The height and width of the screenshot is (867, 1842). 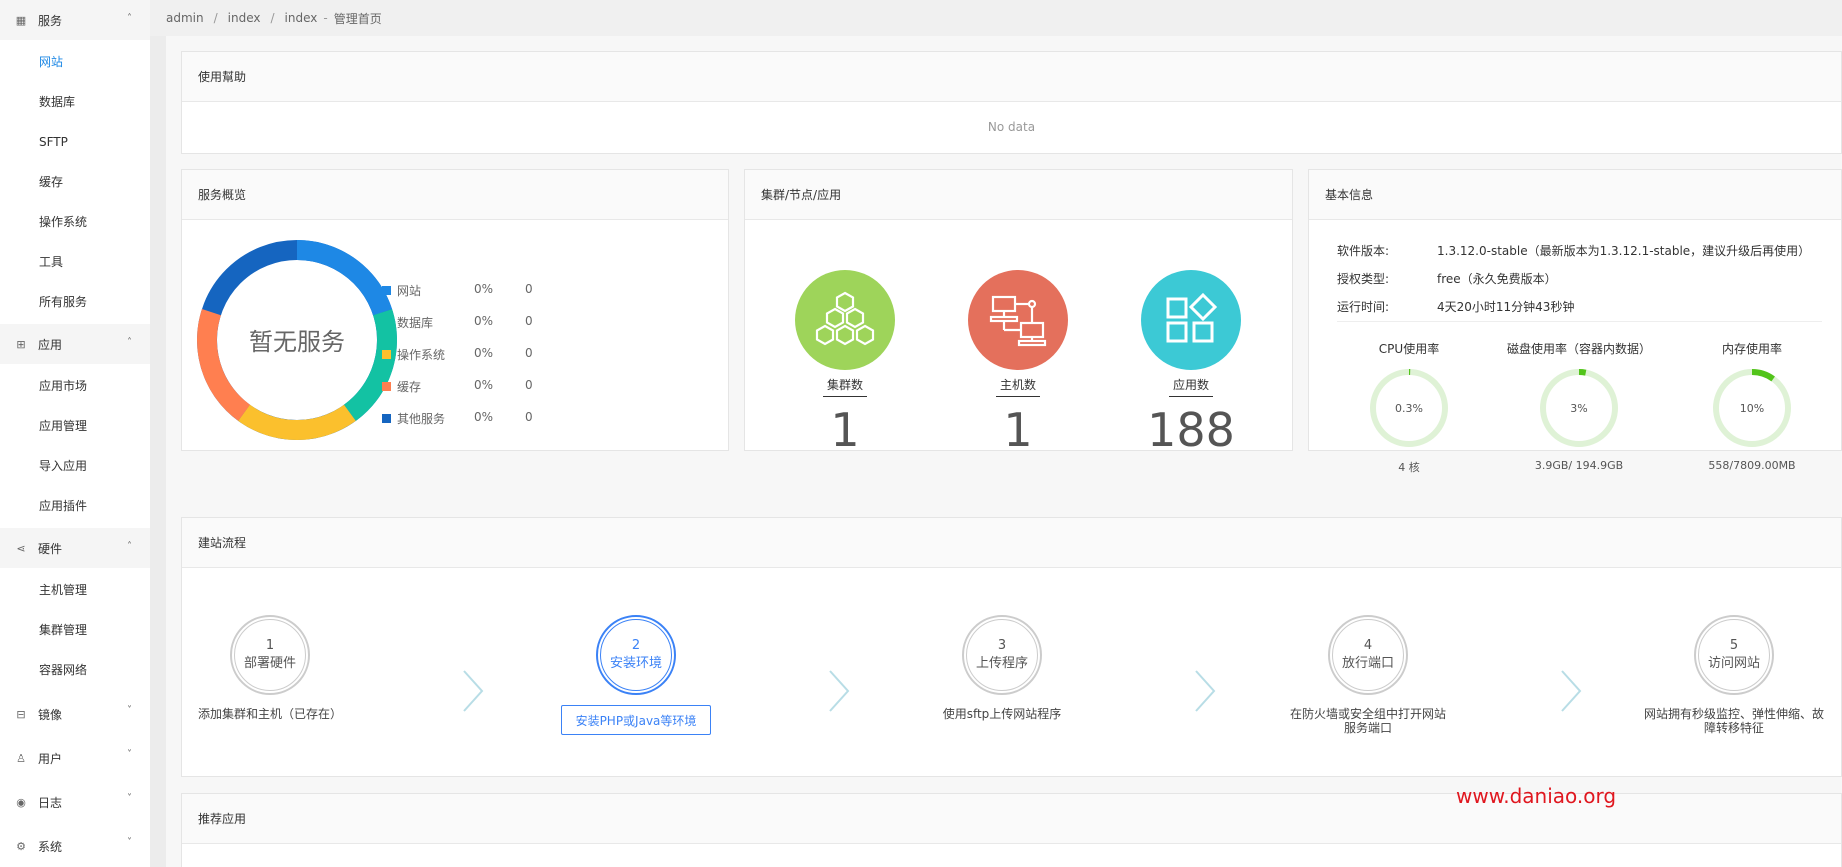 What do you see at coordinates (21, 20) in the screenshot?
I see `grid-icon: ▦` at bounding box center [21, 20].